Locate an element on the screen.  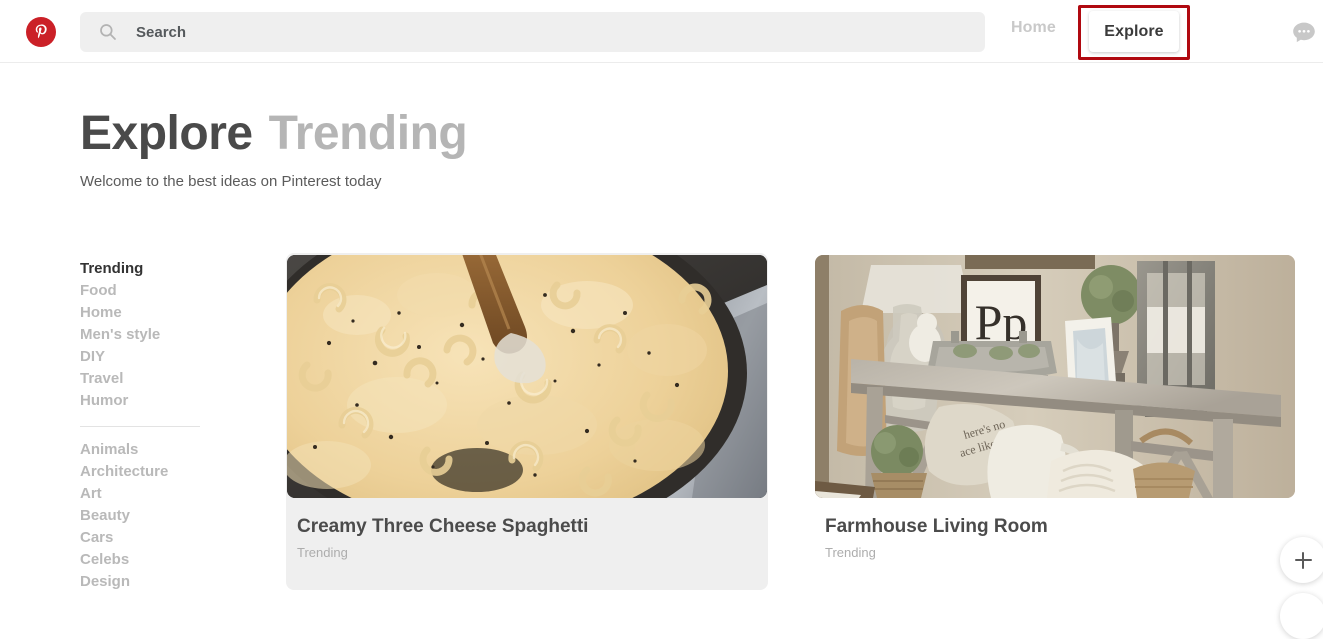
sidebar-item-beauty: Beauty is located at coordinates (170, 516).